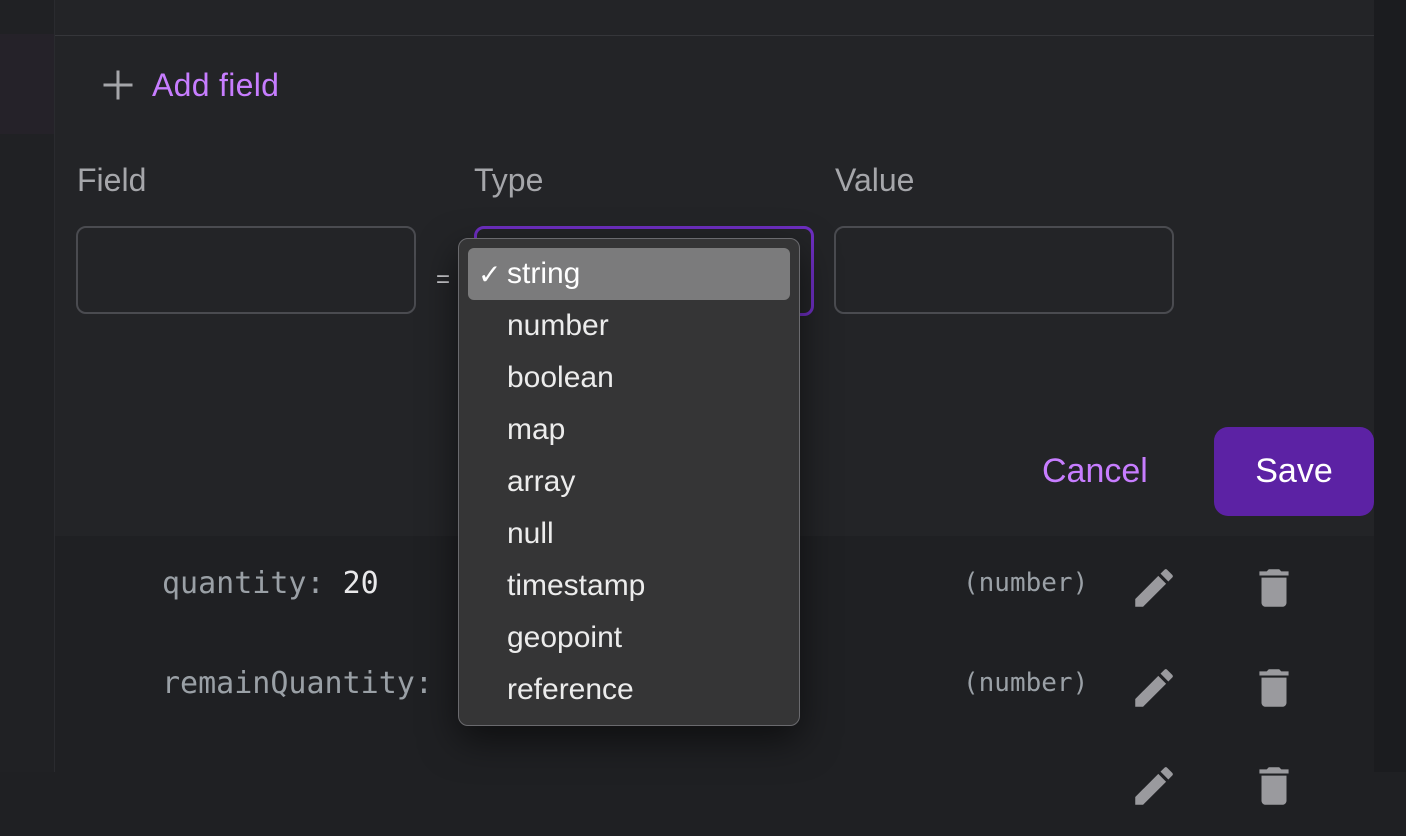 This screenshot has height=836, width=1406. Describe the element at coordinates (1004, 270) in the screenshot. I see `value-input` at that location.